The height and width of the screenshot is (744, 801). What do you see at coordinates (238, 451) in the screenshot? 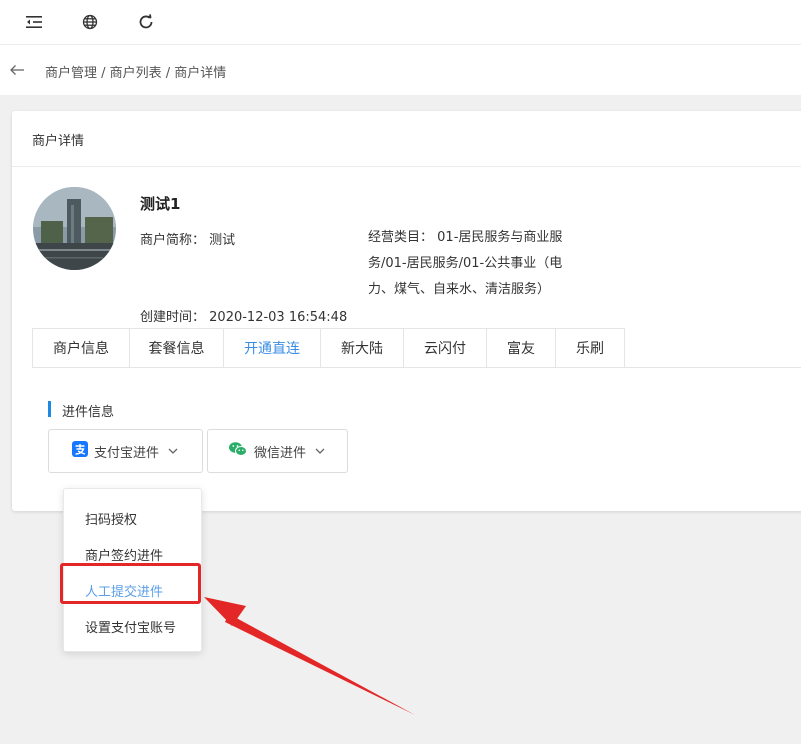
I see `wechat-icon` at bounding box center [238, 451].